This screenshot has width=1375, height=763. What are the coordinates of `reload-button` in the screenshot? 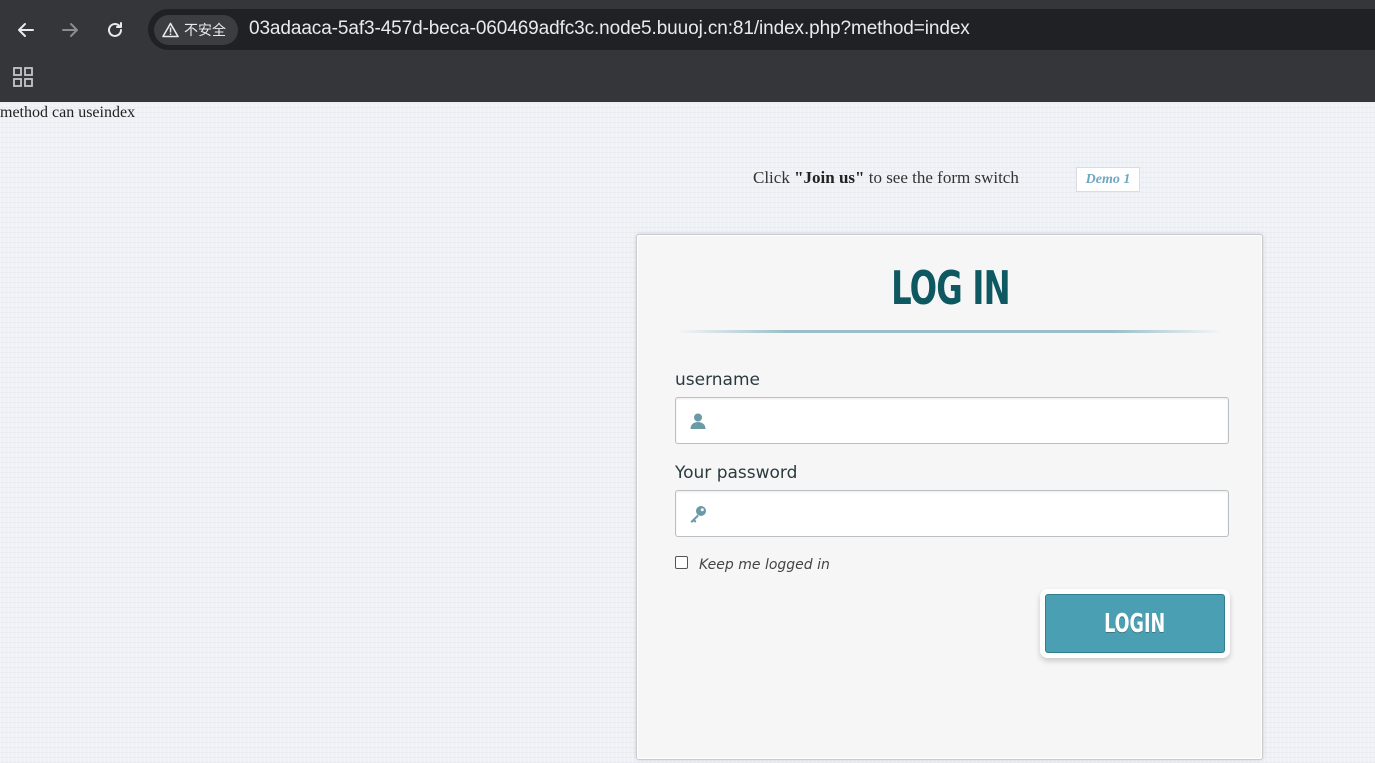 It's located at (115, 30).